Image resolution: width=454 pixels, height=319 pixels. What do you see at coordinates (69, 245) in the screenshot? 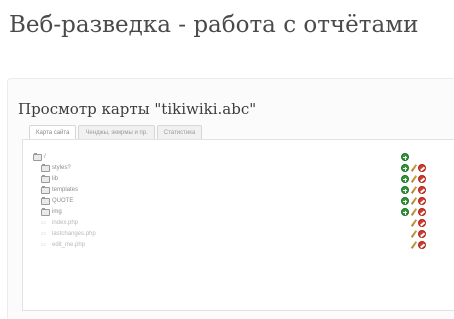
I see `tree-row-label: edit_me.php` at bounding box center [69, 245].